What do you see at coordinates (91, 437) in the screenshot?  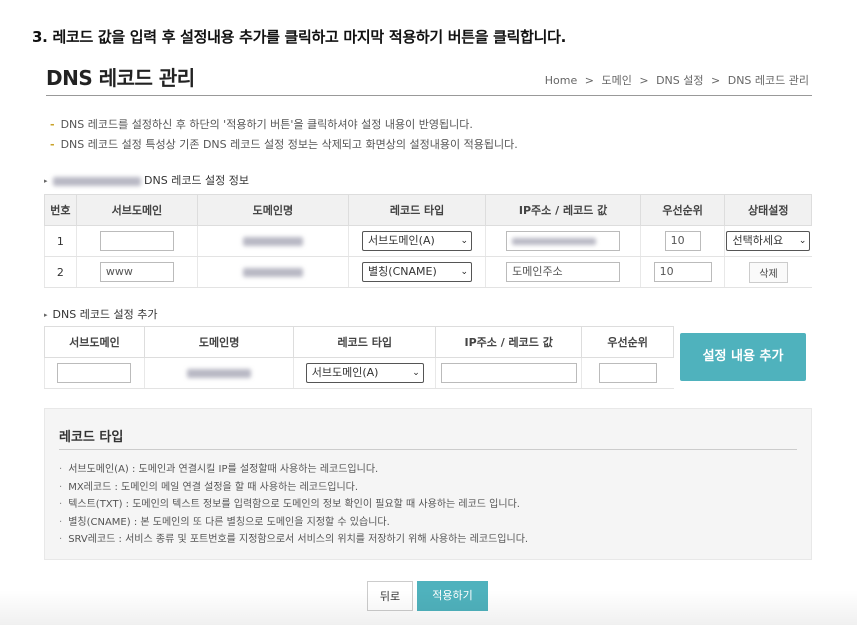 I see `record-types-title: 레코드 타입` at bounding box center [91, 437].